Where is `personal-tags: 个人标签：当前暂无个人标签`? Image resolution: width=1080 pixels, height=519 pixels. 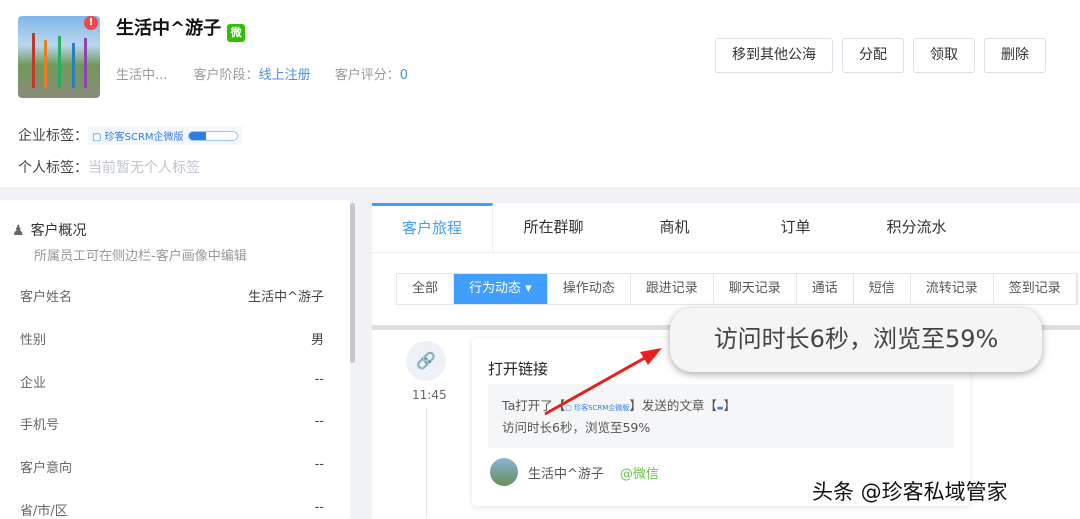
personal-tags: 个人标签：当前暂无个人标签 is located at coordinates (109, 167).